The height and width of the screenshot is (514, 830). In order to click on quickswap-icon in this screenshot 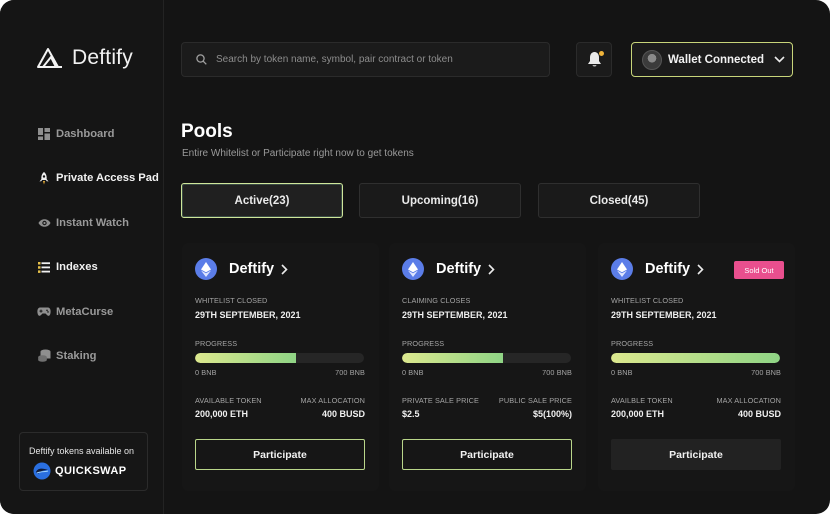, I will do `click(42, 471)`.